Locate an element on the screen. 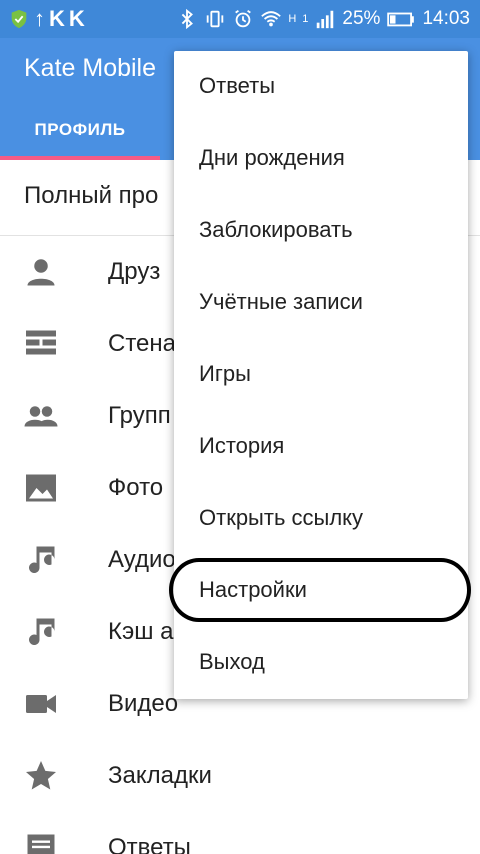 The image size is (480, 854). wall-icon is located at coordinates (41, 344).